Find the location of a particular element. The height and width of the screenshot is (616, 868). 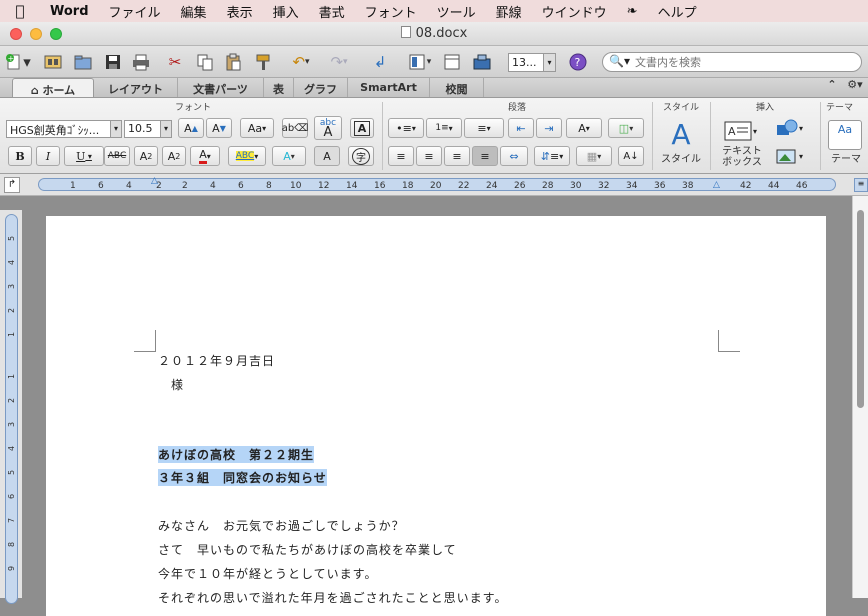

align-center-button: ≡ is located at coordinates (429, 156).